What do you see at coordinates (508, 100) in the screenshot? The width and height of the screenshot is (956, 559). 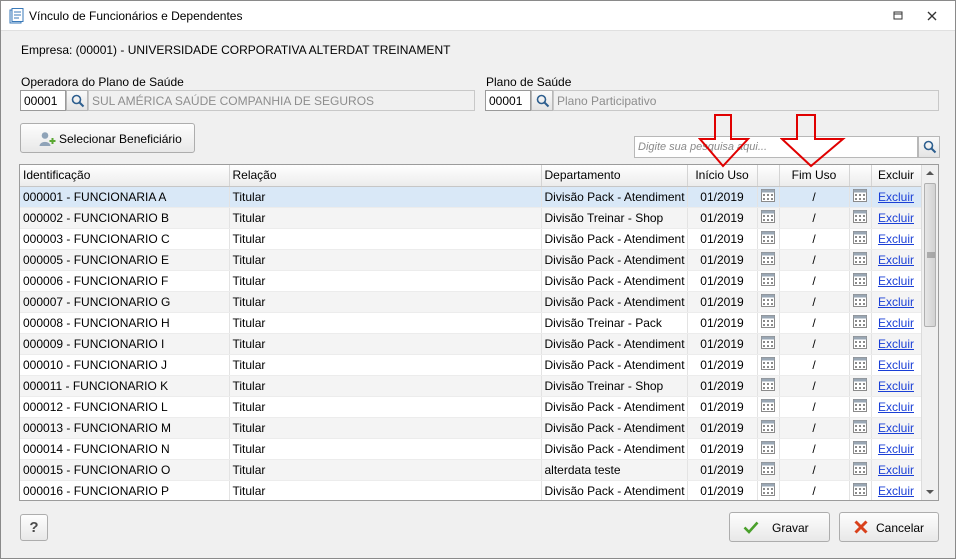 I see `plano-code-input` at bounding box center [508, 100].